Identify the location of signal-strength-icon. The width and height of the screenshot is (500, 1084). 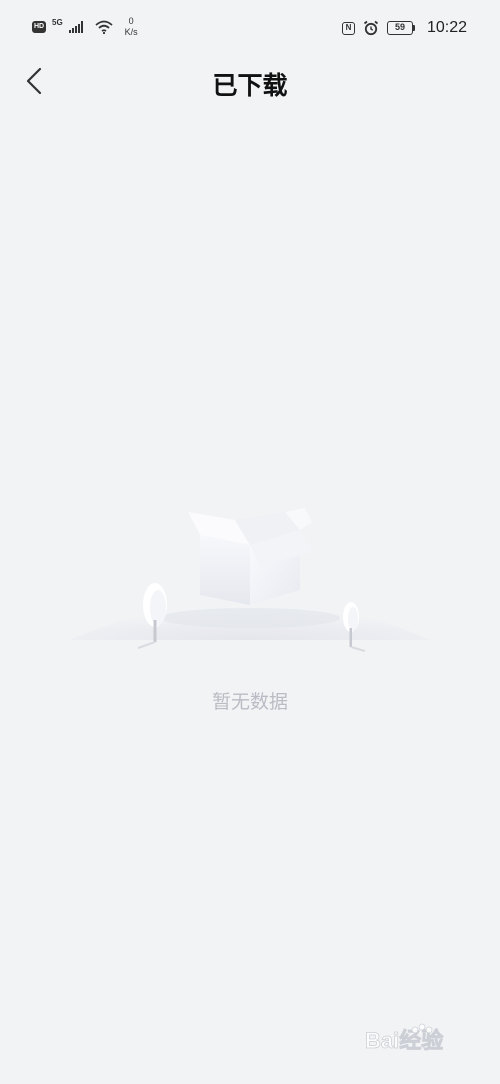
(75, 27).